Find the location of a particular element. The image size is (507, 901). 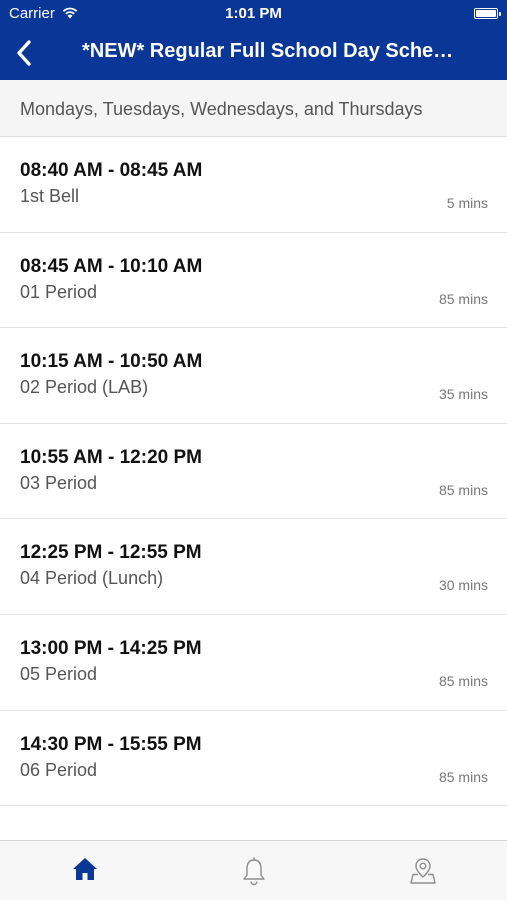

time-range: 08:40 AM - 08:45 AM is located at coordinates (111, 170).